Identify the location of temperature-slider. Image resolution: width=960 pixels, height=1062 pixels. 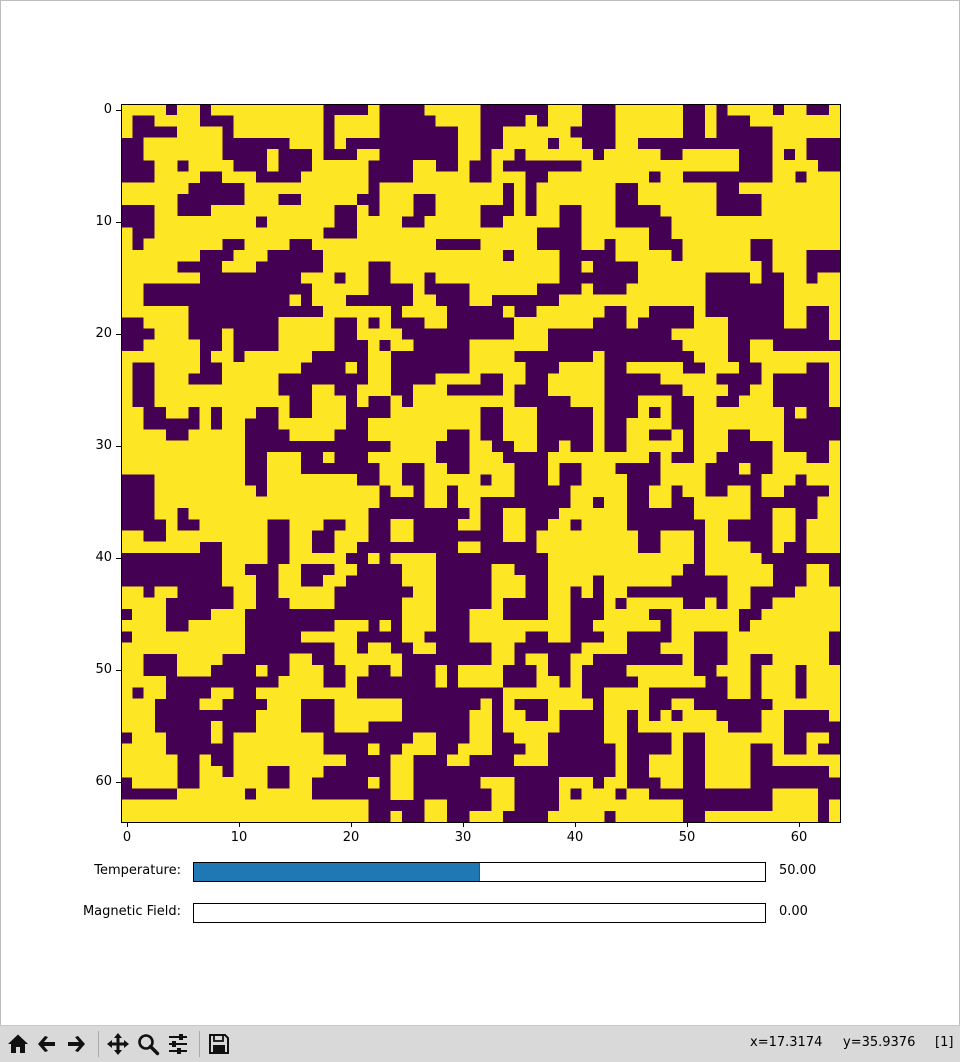
(479, 872).